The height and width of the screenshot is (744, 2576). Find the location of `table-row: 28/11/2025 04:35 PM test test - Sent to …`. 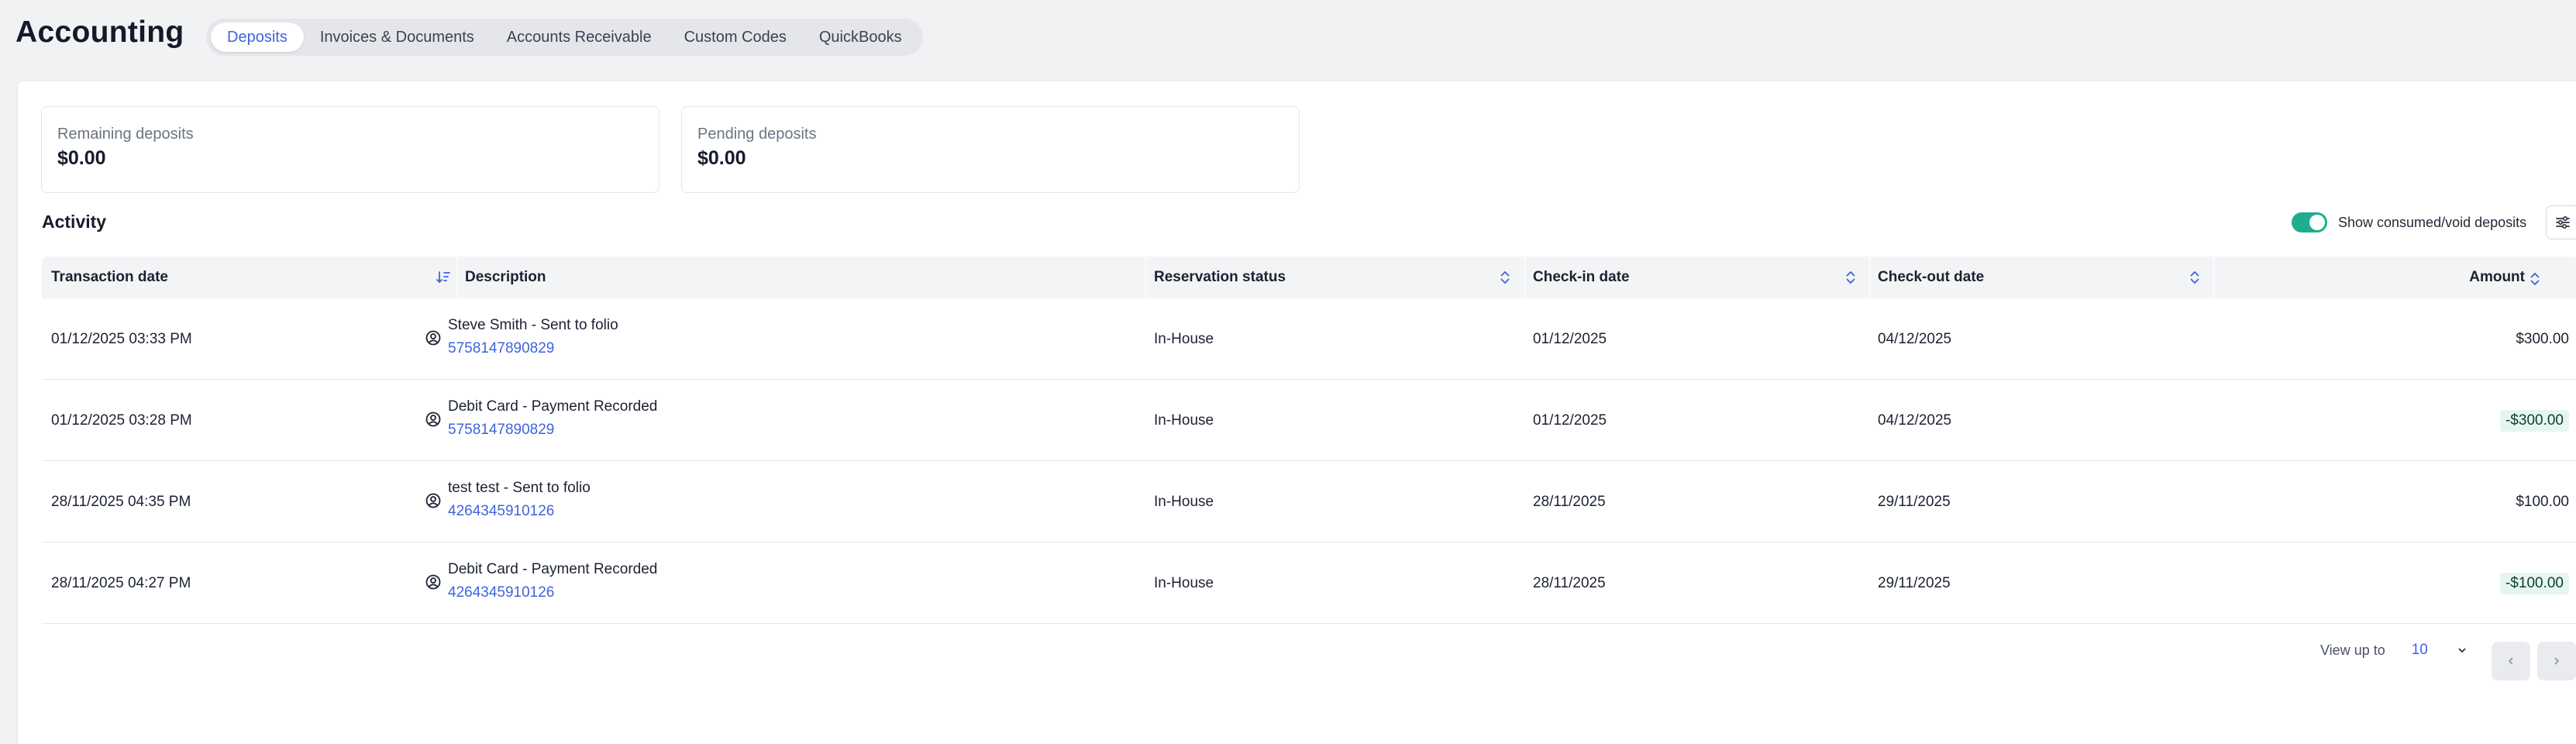

table-row: 28/11/2025 04:35 PM test test - Sent to … is located at coordinates (1309, 502).